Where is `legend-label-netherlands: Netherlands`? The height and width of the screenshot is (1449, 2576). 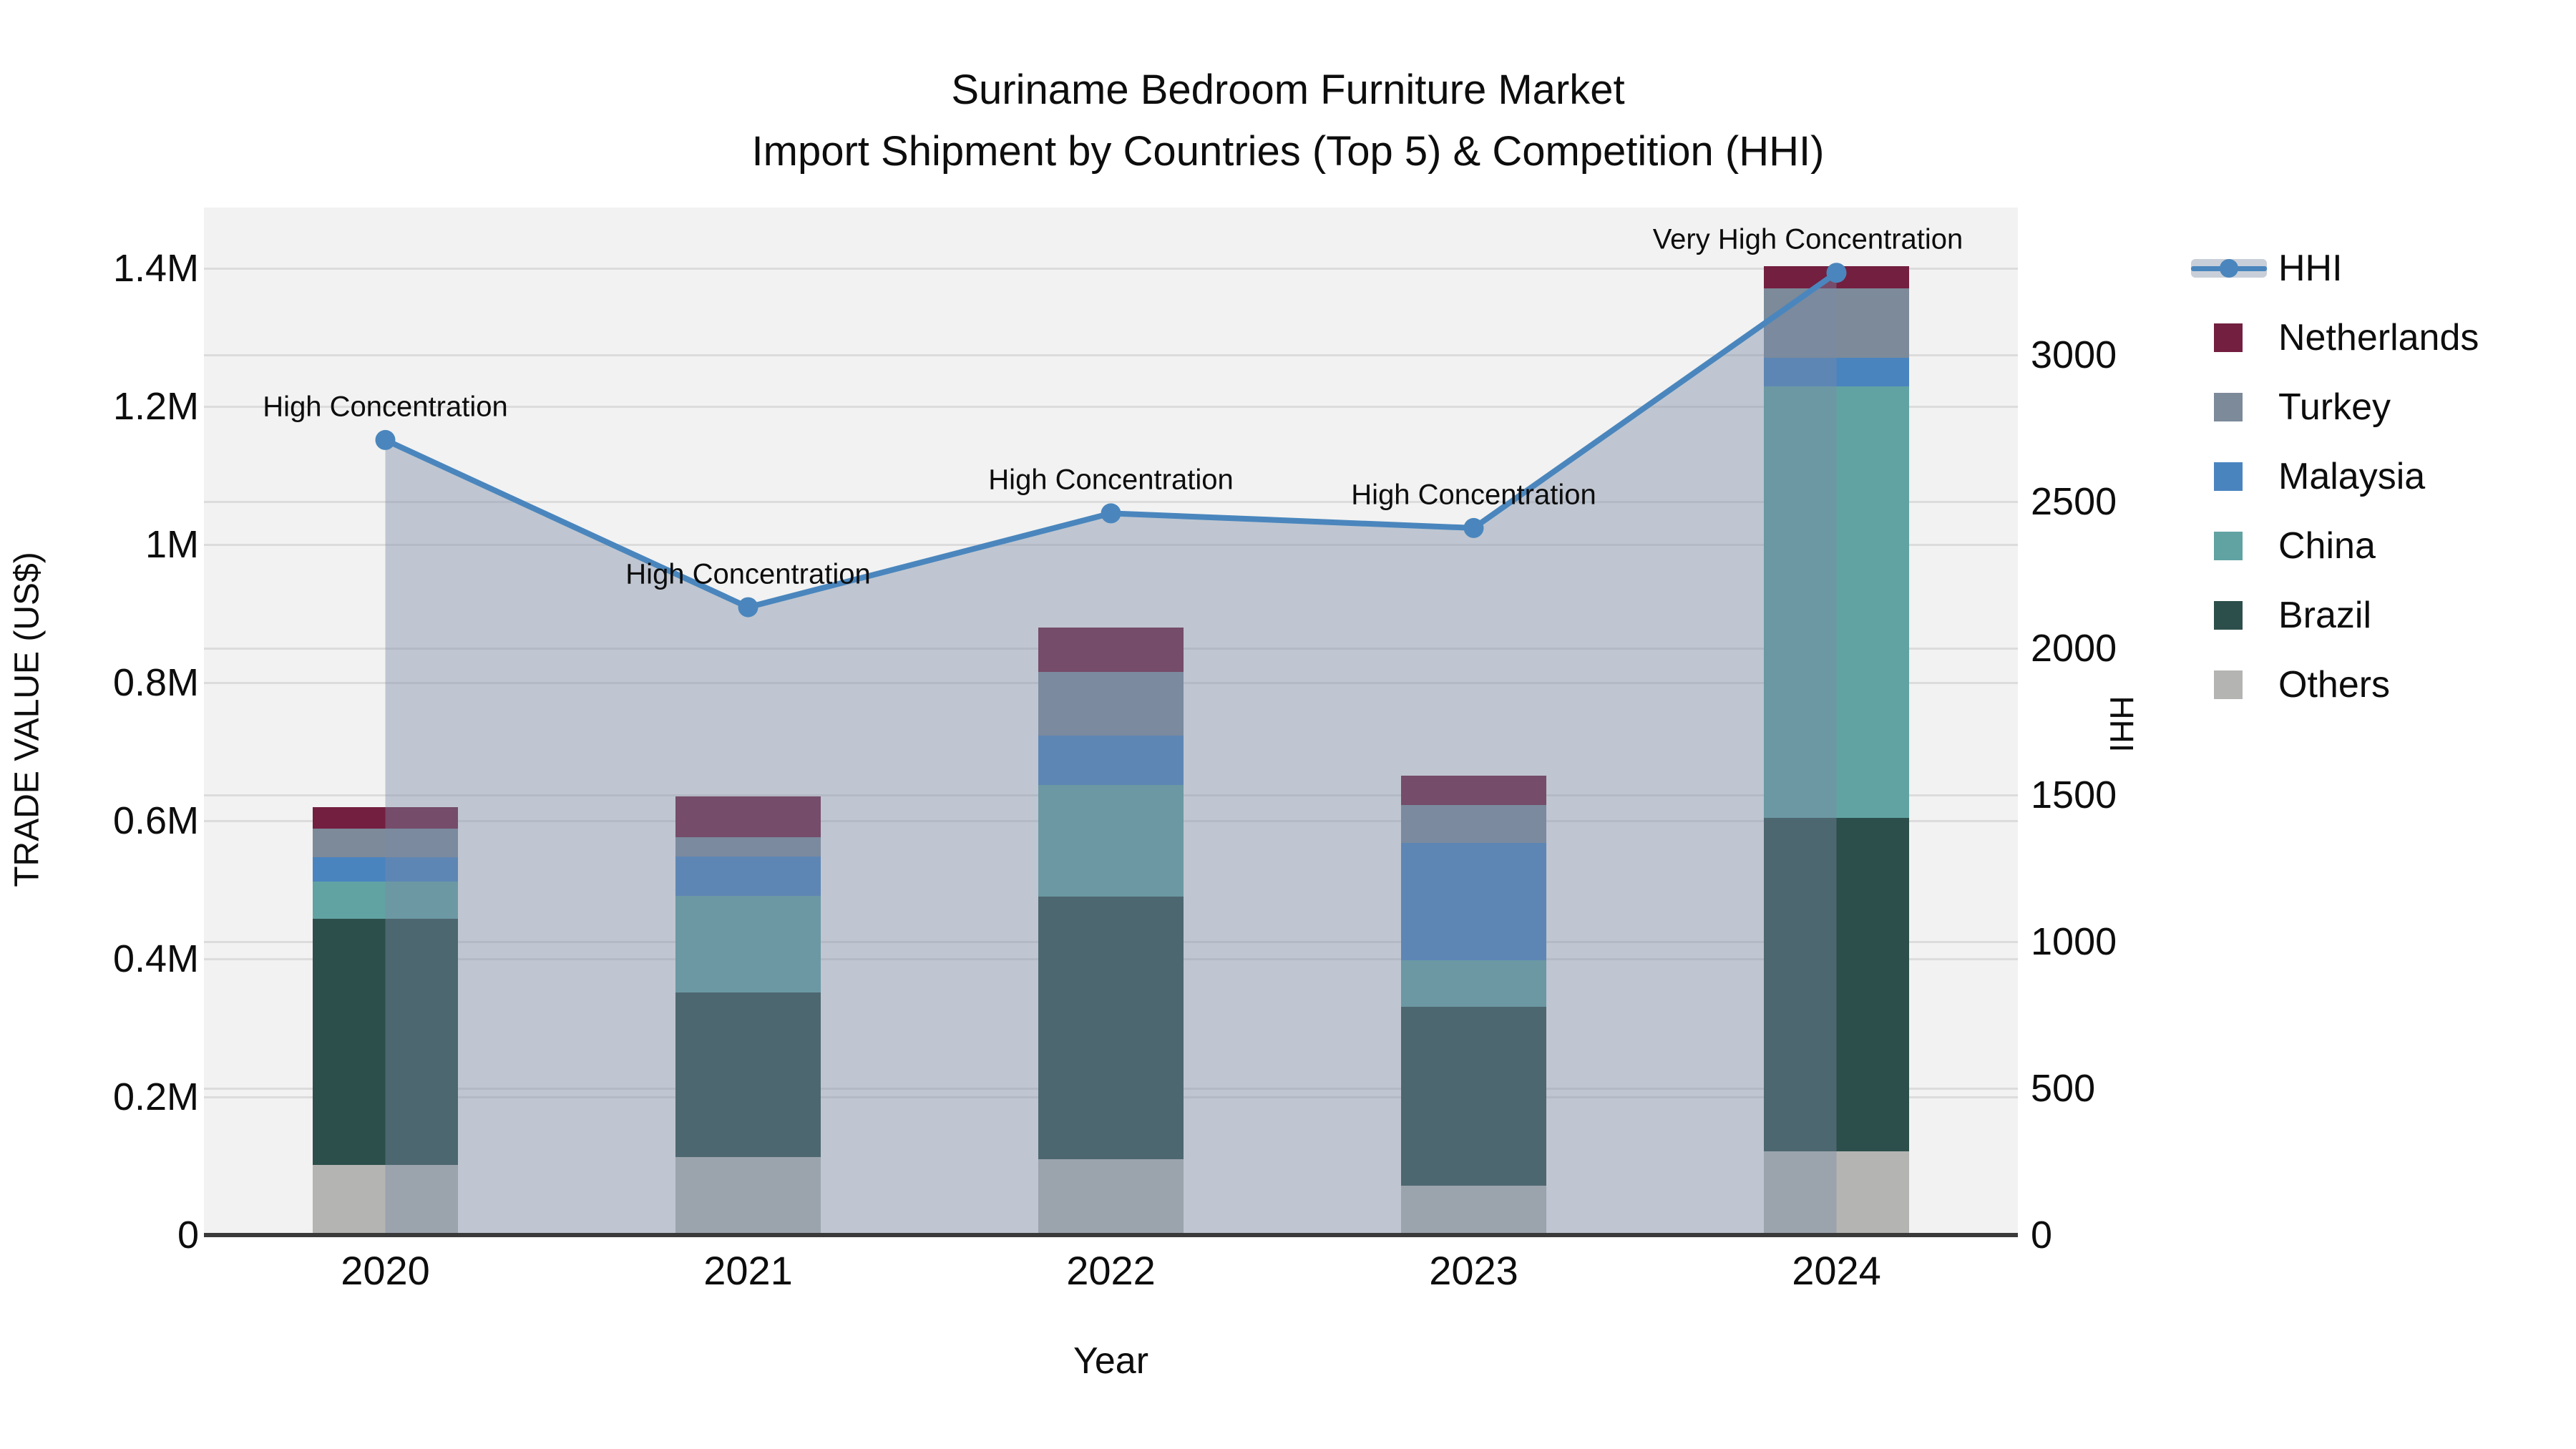
legend-label-netherlands: Netherlands is located at coordinates (2378, 337).